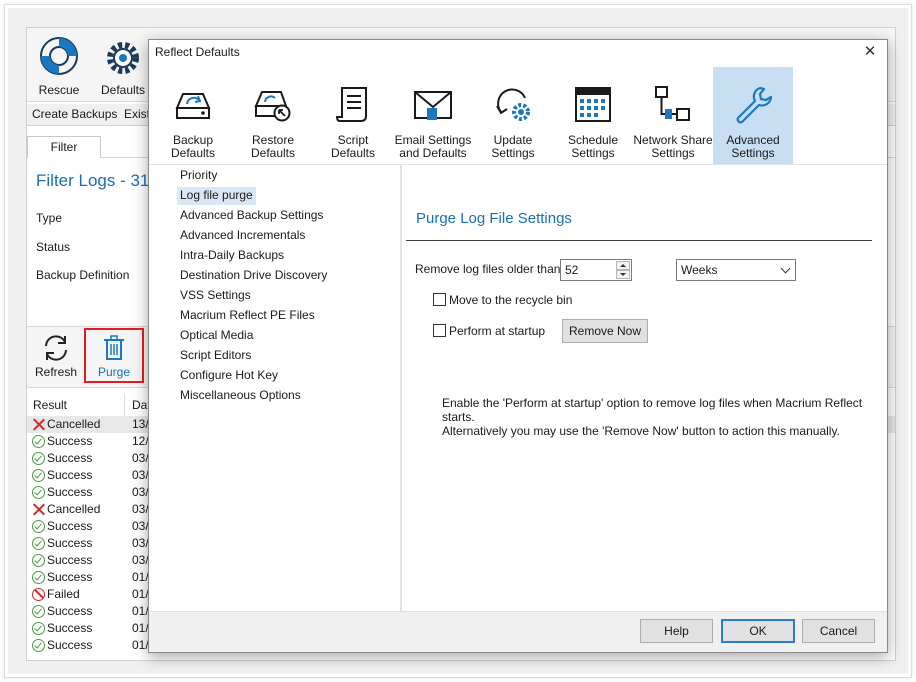  Describe the element at coordinates (123, 90) in the screenshot. I see `defaults-label: Defaults` at that location.